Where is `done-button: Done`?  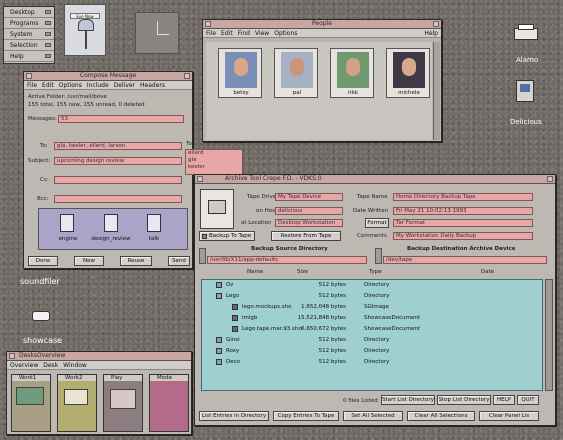
done-button: Done is located at coordinates (43, 261).